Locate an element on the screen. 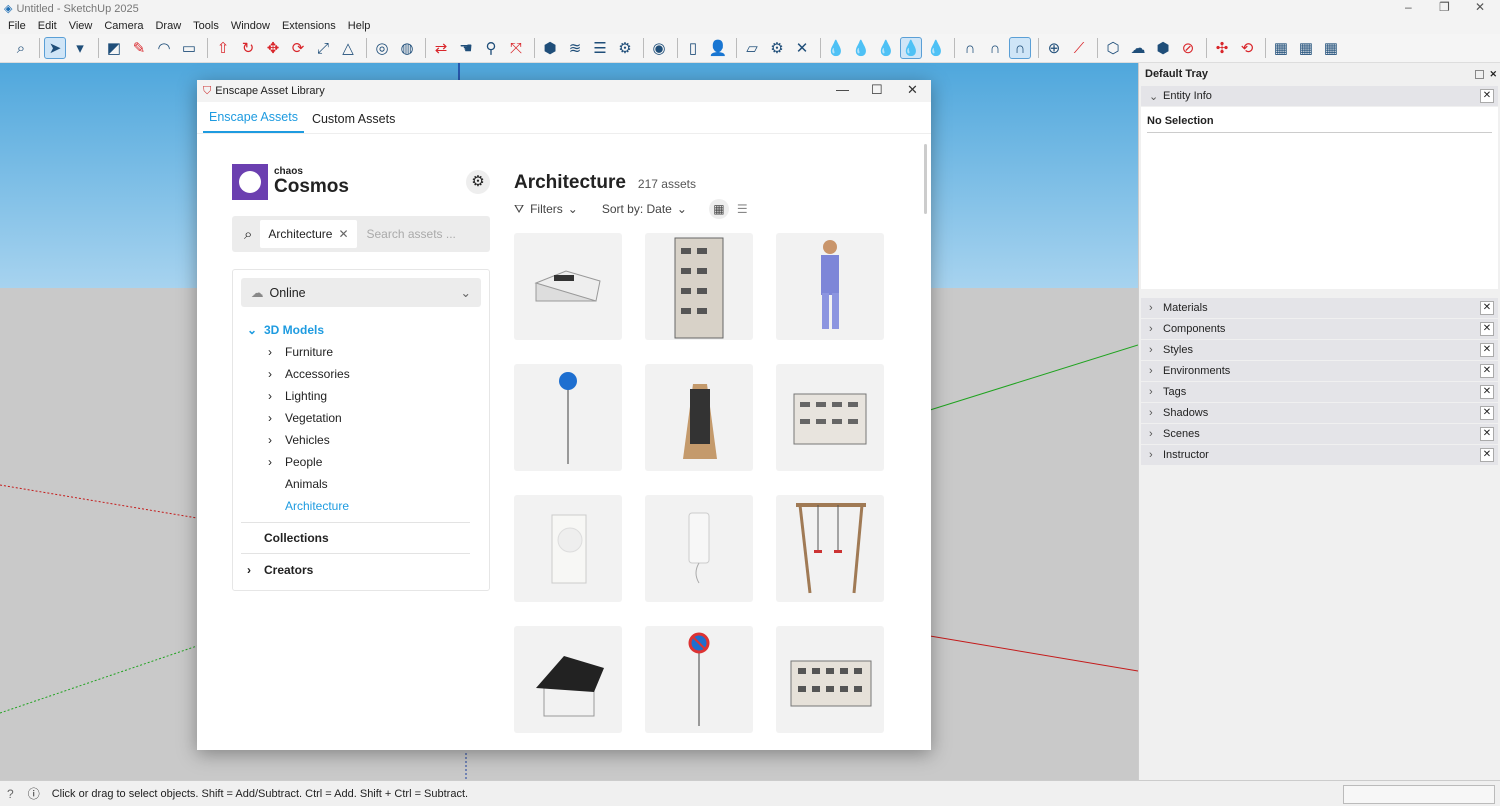 This screenshot has height=806, width=1500. pin-icon is located at coordinates (1479, 74).